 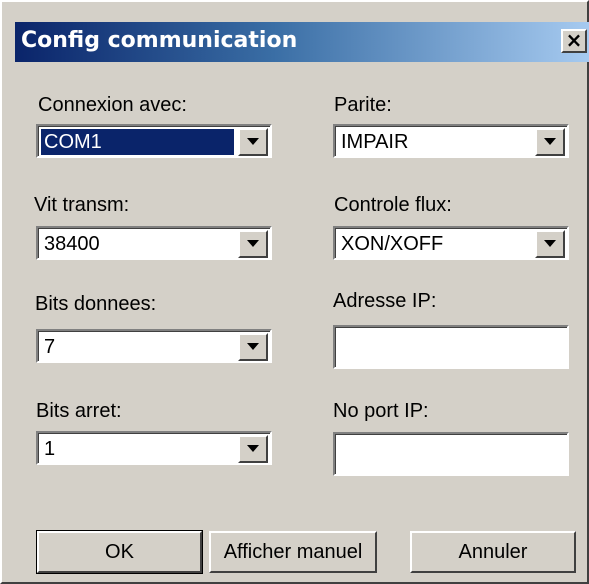 What do you see at coordinates (381, 411) in the screenshot?
I see `port-ip-label: No port IP:` at bounding box center [381, 411].